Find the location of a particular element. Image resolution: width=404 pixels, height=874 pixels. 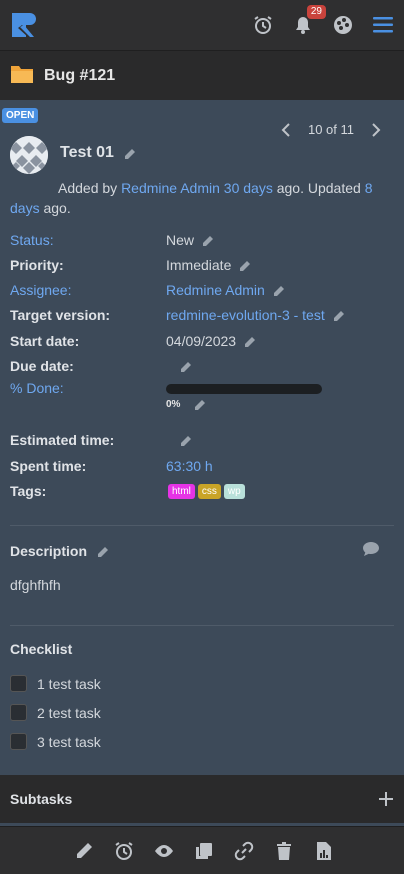

menu-icon is located at coordinates (383, 25).